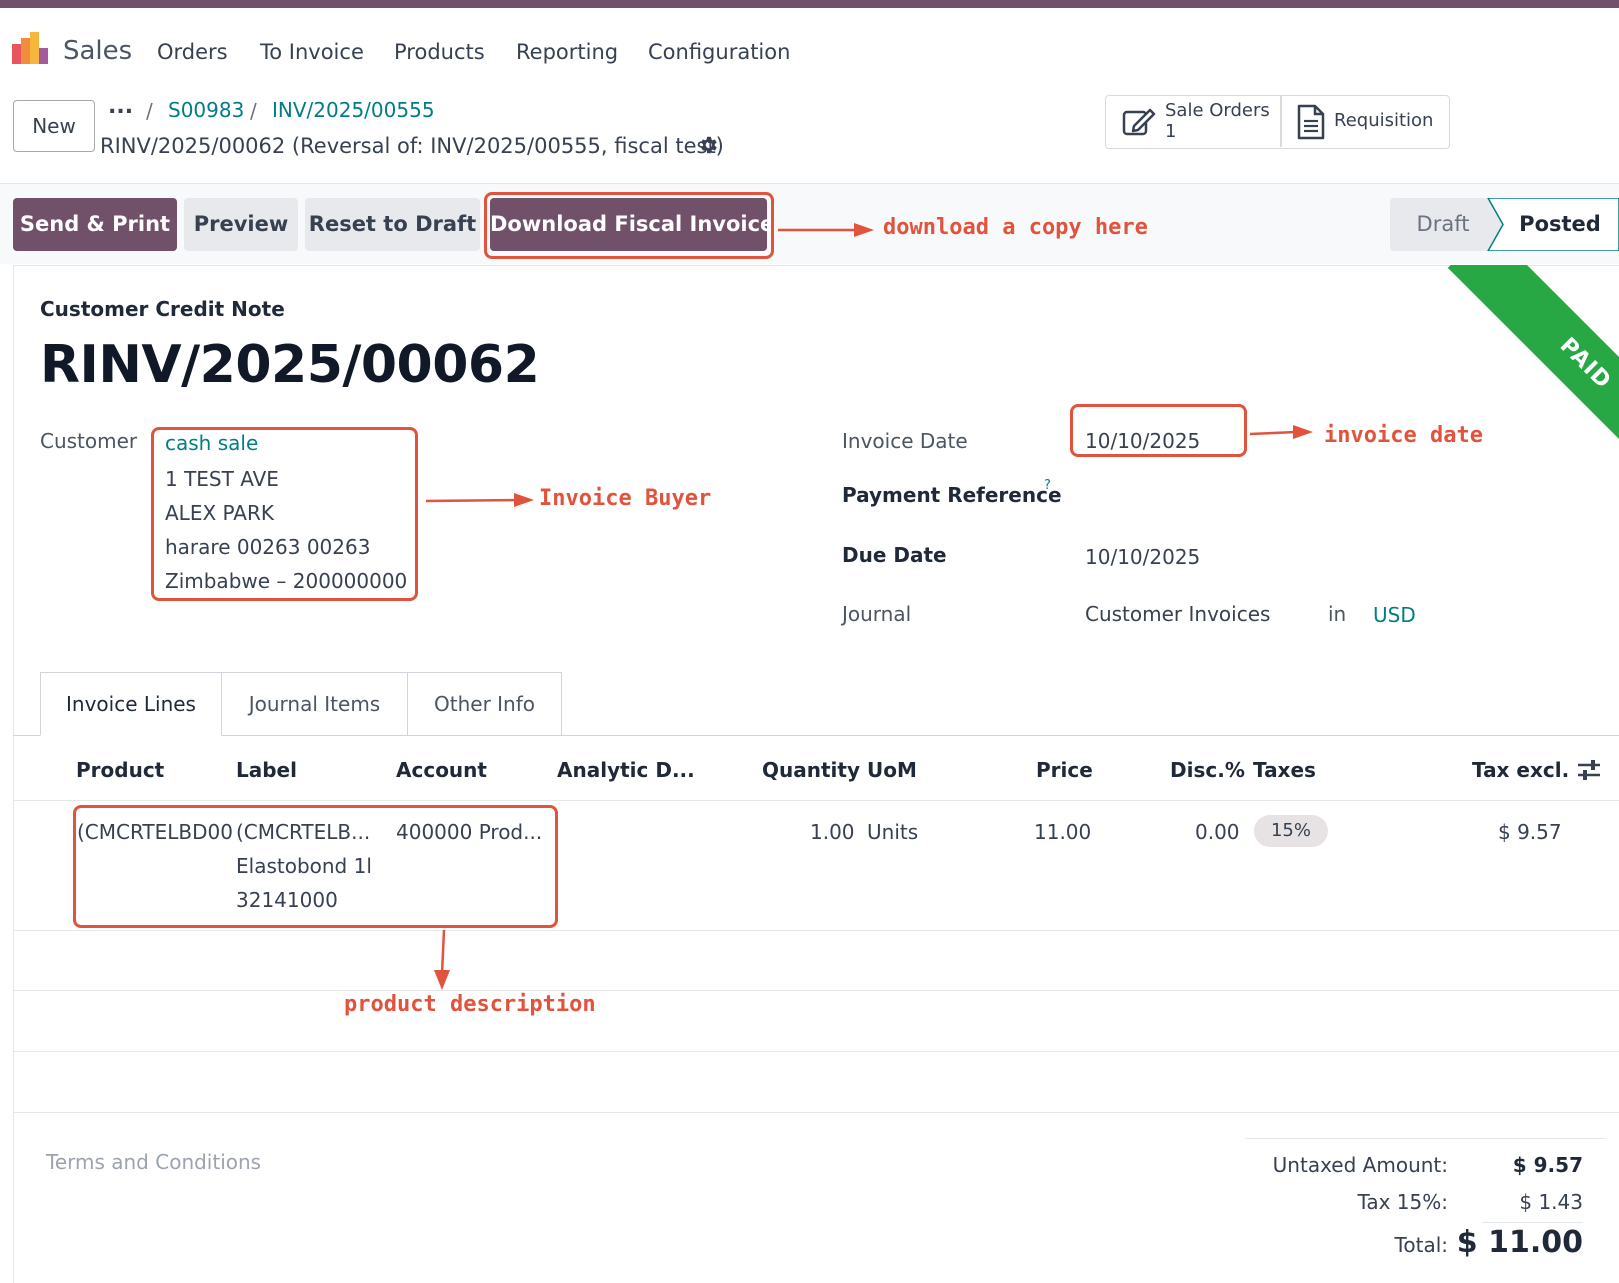 The height and width of the screenshot is (1283, 1619). I want to click on tax-label: Tax 15%:, so click(1402, 1202).